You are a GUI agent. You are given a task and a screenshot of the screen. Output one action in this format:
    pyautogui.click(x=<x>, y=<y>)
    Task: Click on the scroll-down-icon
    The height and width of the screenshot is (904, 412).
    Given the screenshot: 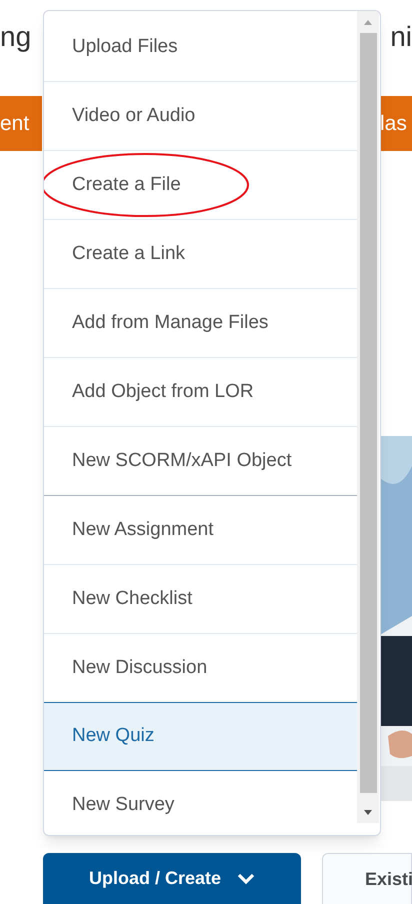 What is the action you would take?
    pyautogui.click(x=368, y=812)
    